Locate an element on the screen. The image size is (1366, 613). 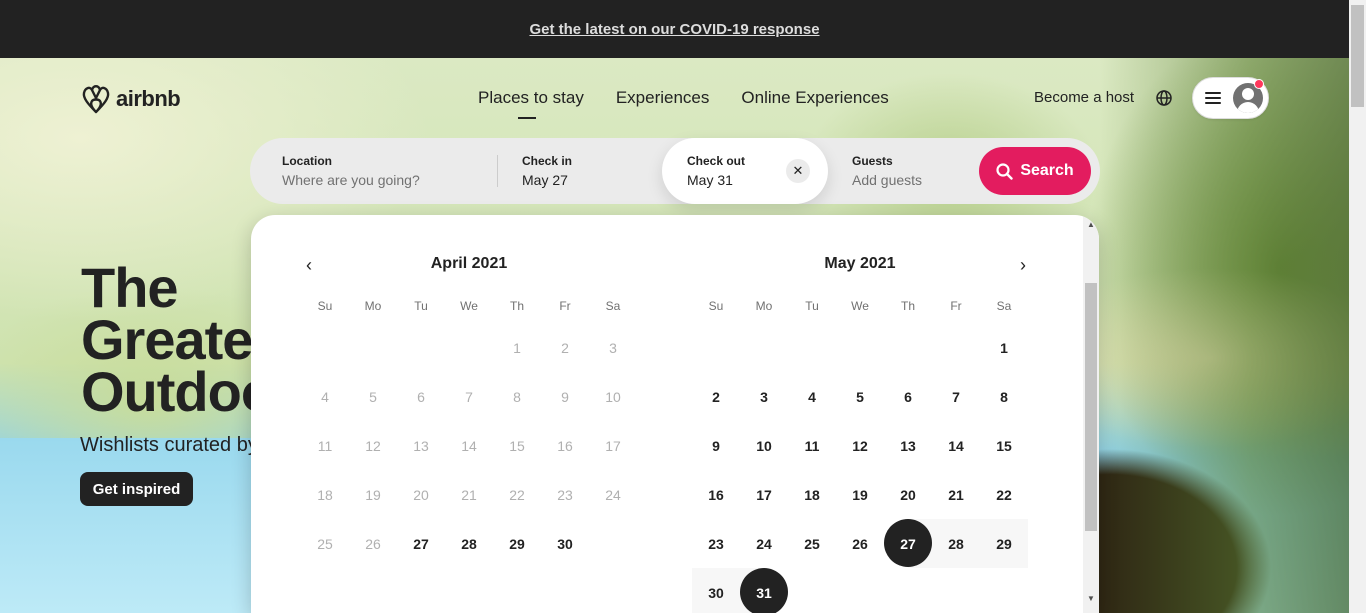
covid-banner: Get the latest on our COVID-19 response is located at coordinates (674, 29).